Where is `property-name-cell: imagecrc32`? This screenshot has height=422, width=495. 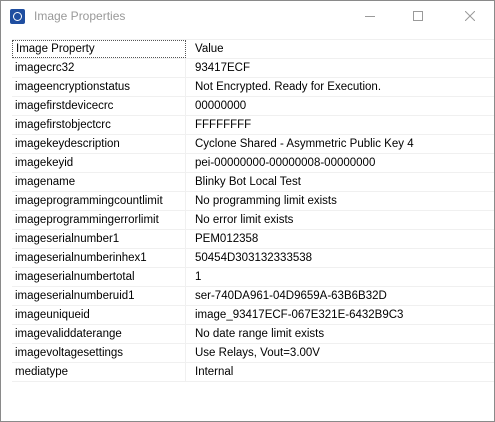 property-name-cell: imagecrc32 is located at coordinates (99, 68).